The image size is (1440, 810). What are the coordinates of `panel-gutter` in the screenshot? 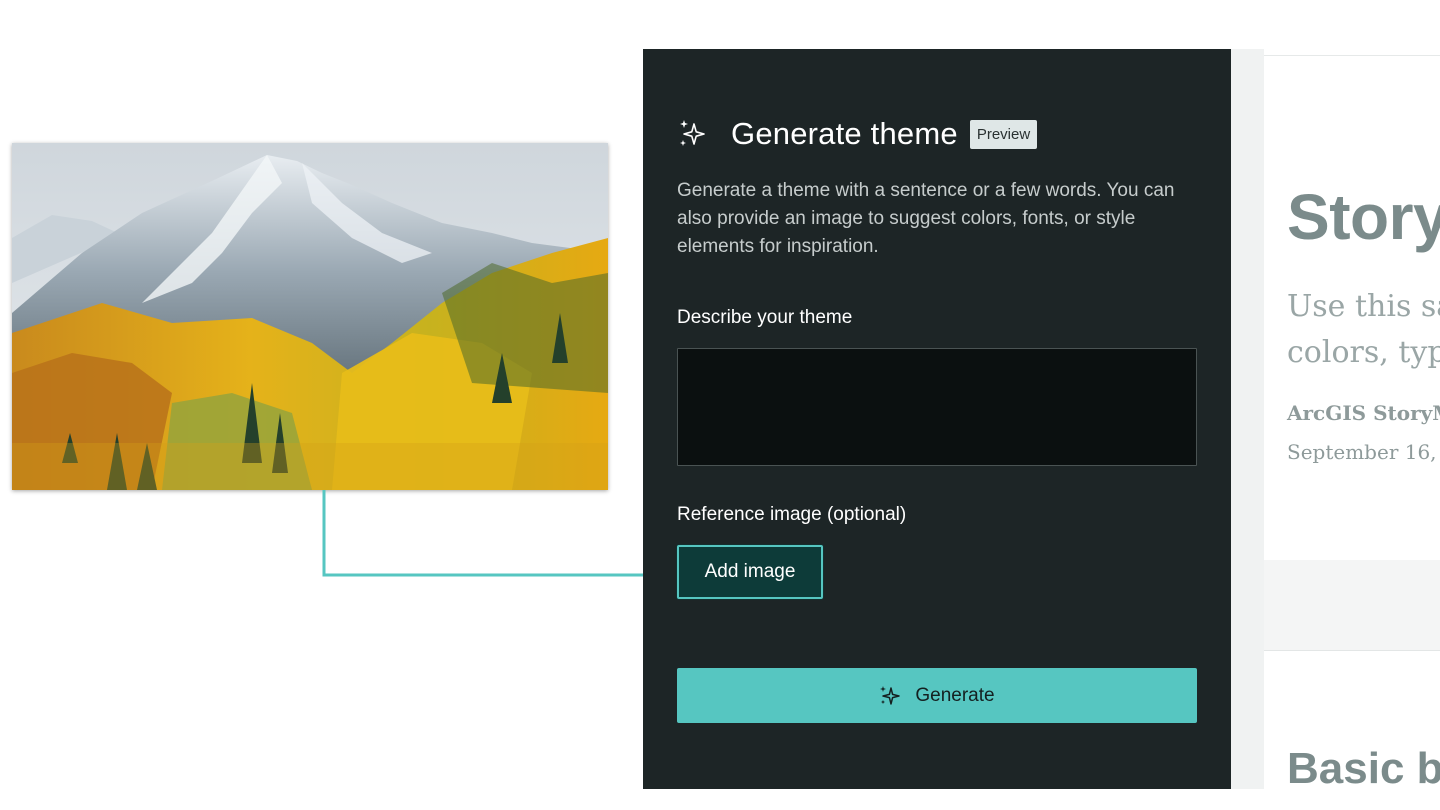 It's located at (1247, 419).